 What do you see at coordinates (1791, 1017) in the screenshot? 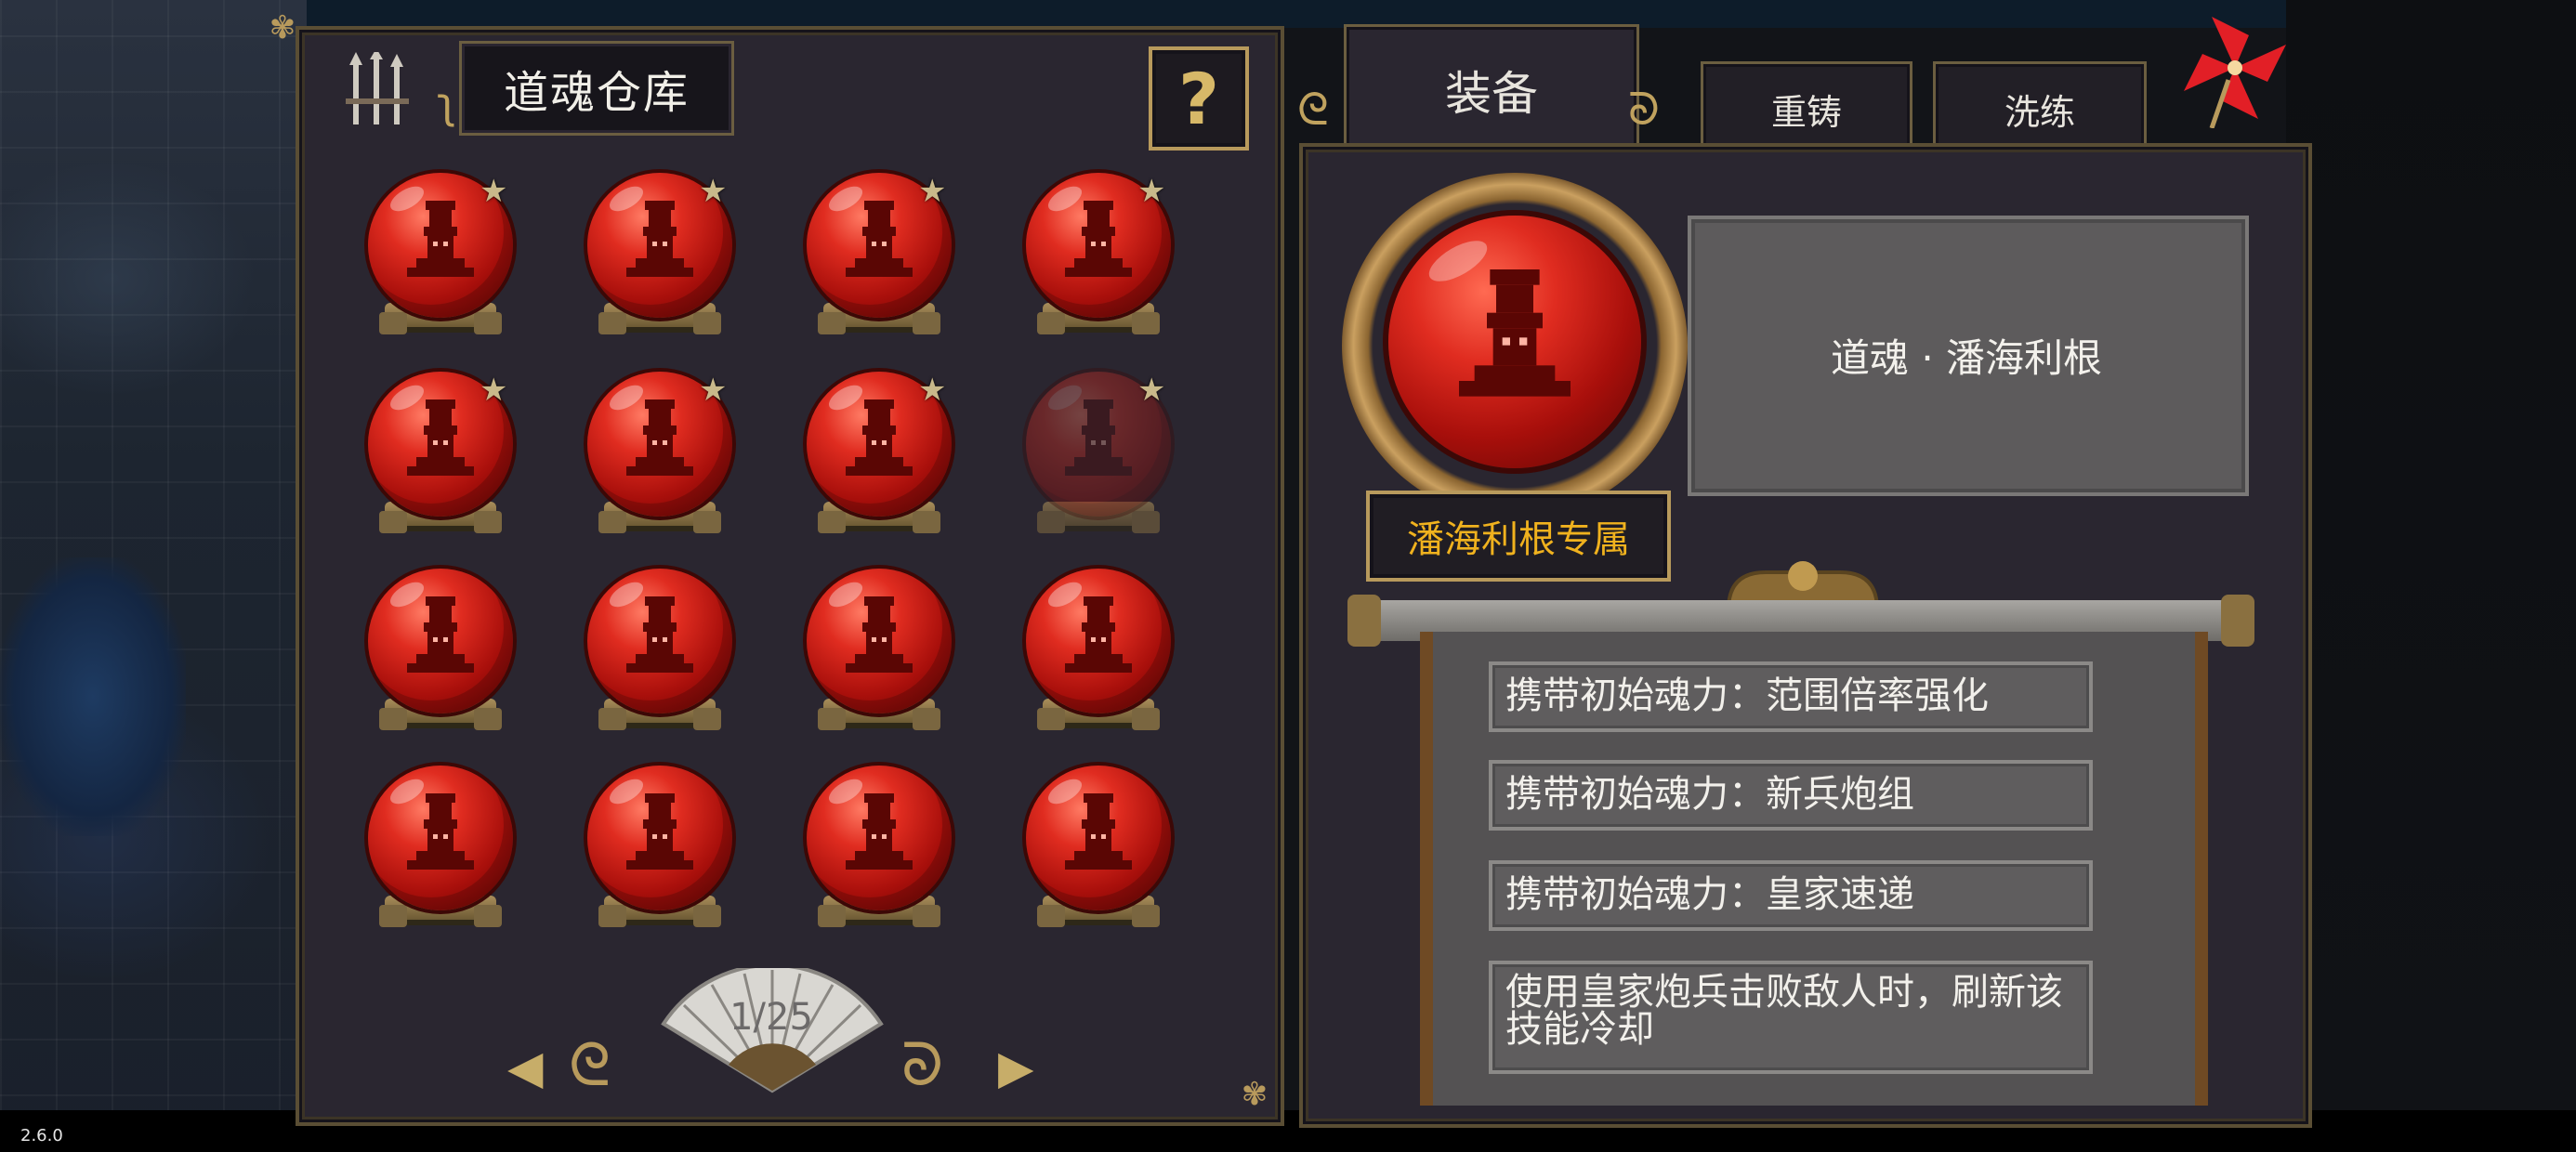
I see `effect-row: 使用皇家炮兵击败敌人时，刷新该技能冷却` at bounding box center [1791, 1017].